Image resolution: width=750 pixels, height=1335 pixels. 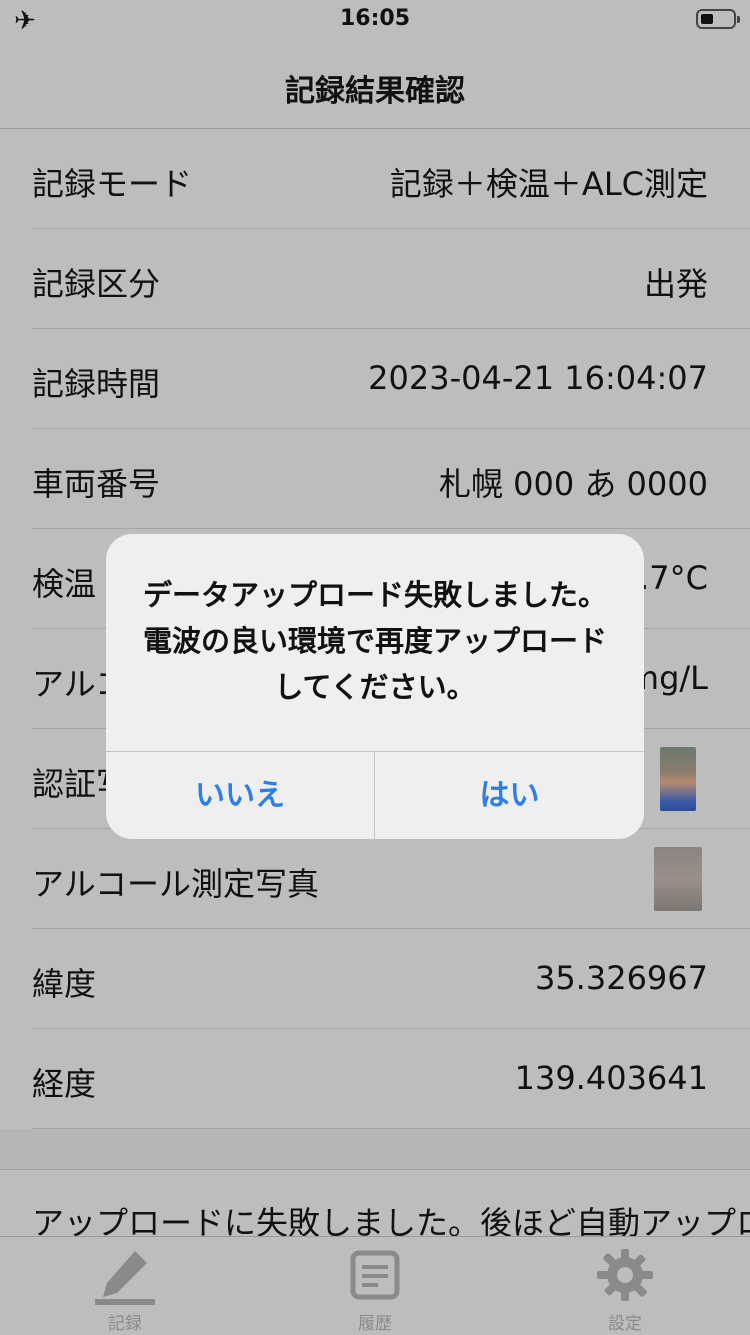 What do you see at coordinates (374, 641) in the screenshot?
I see `dialog-message: データアップロード失敗しました。電波の良い環境で再度アップロードしてください。` at bounding box center [374, 641].